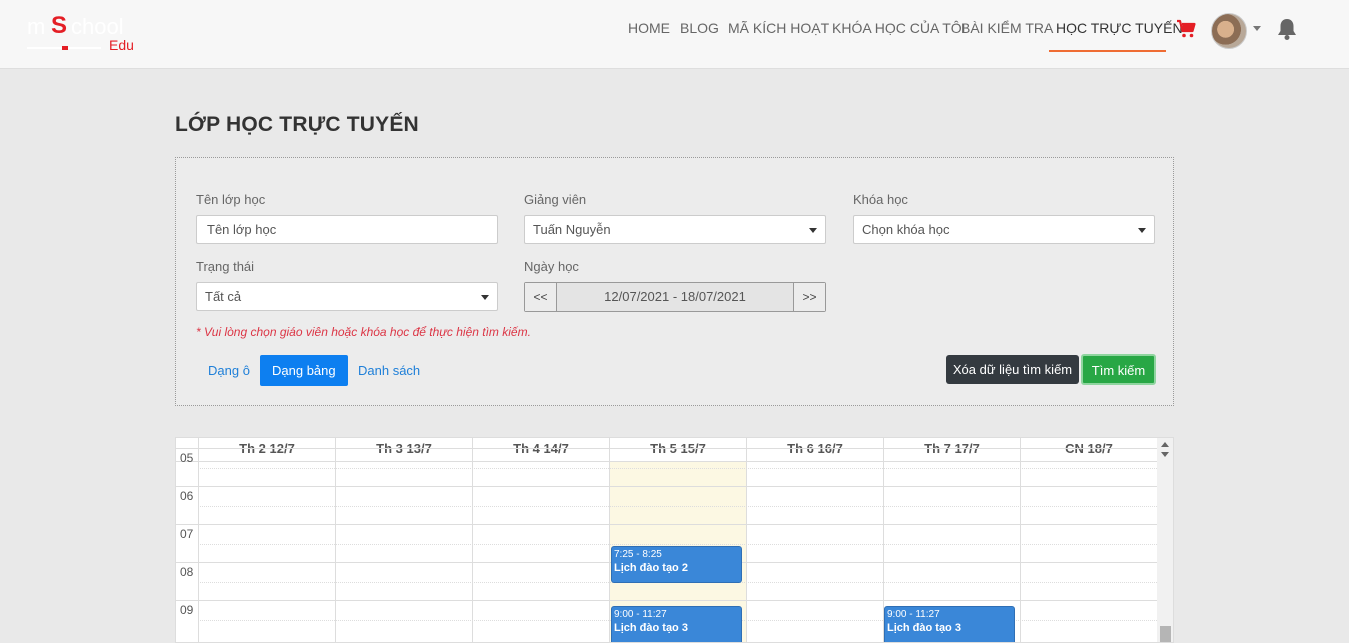  What do you see at coordinates (187, 496) in the screenshot?
I see `hour-label: 06` at bounding box center [187, 496].